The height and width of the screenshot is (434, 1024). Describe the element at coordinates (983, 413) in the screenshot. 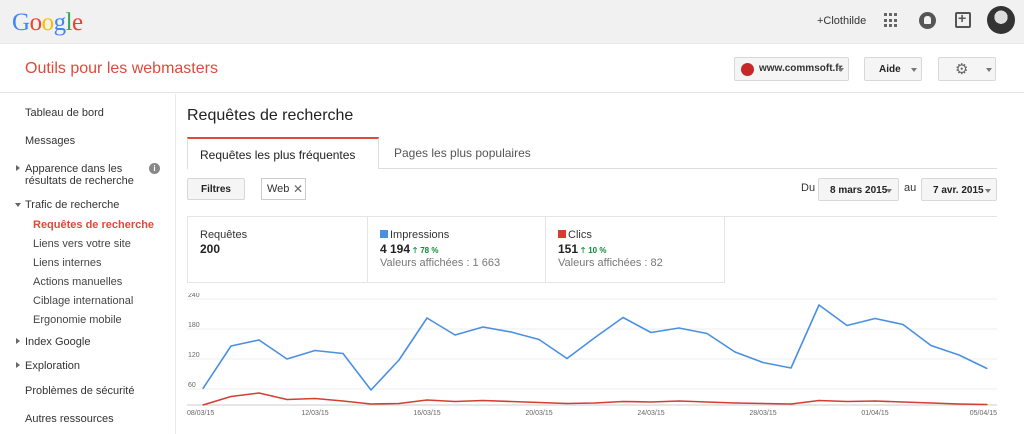

I see `x-tick-label: 05/04/15` at that location.